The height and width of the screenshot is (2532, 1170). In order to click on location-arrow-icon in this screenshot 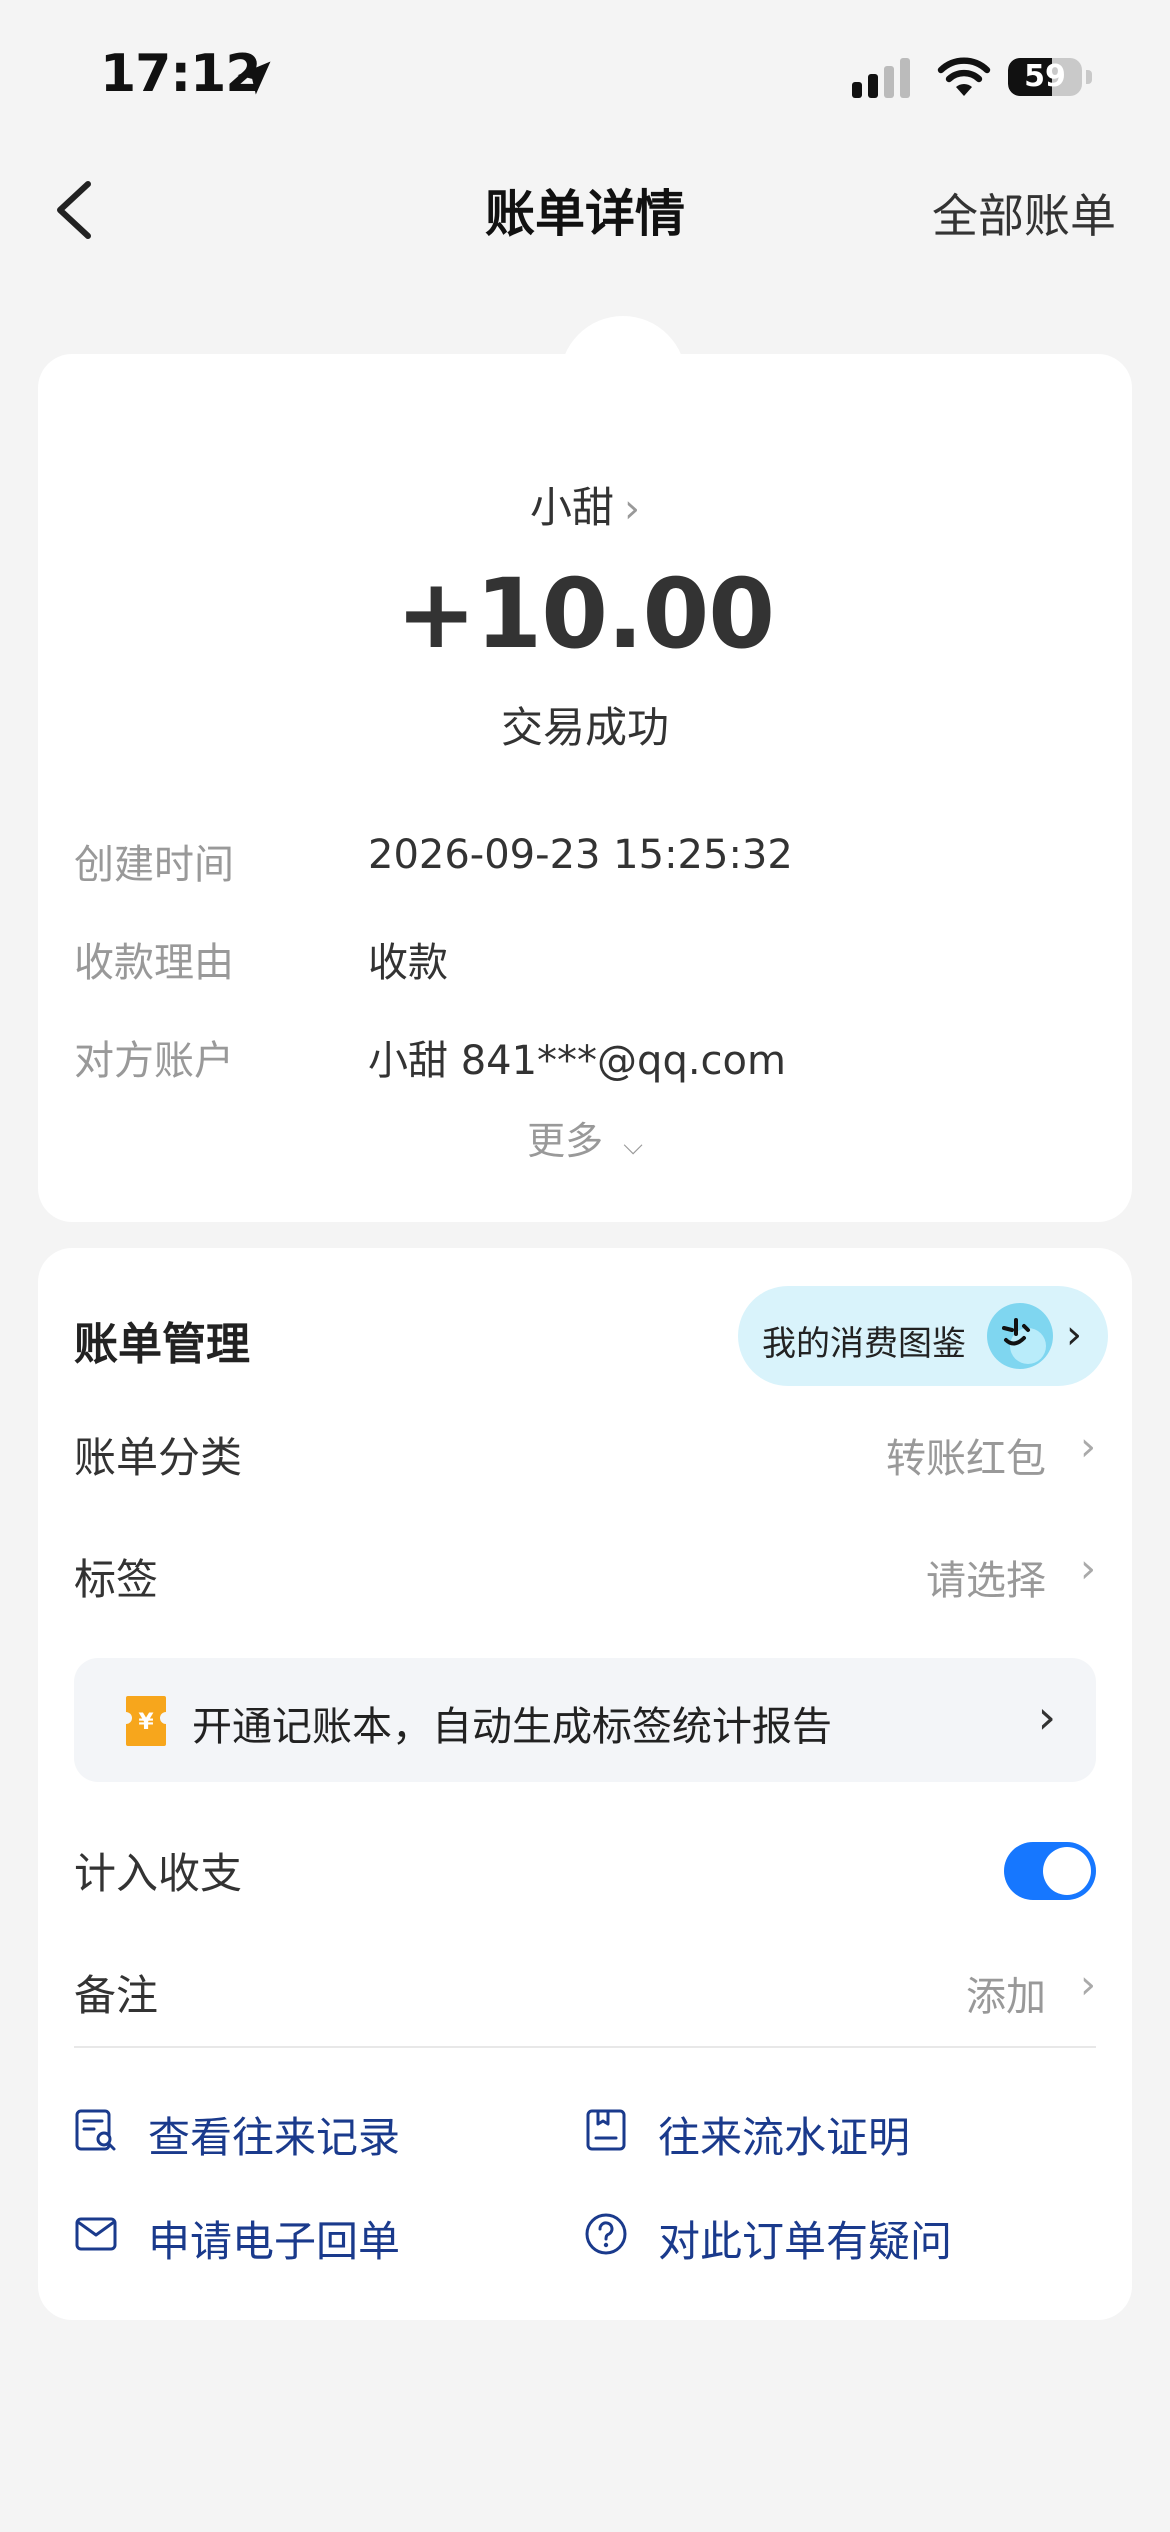, I will do `click(254, 78)`.